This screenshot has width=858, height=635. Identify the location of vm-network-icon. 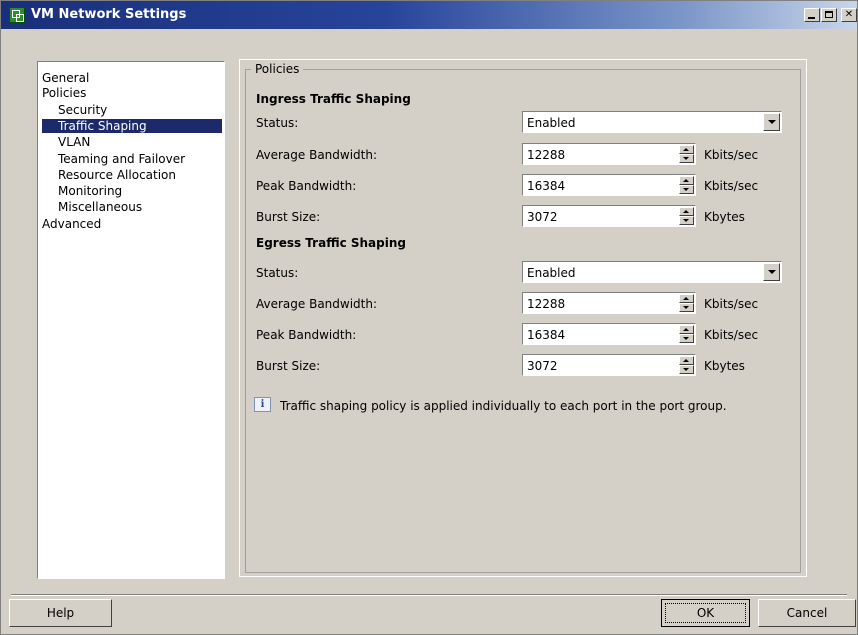
(17, 15).